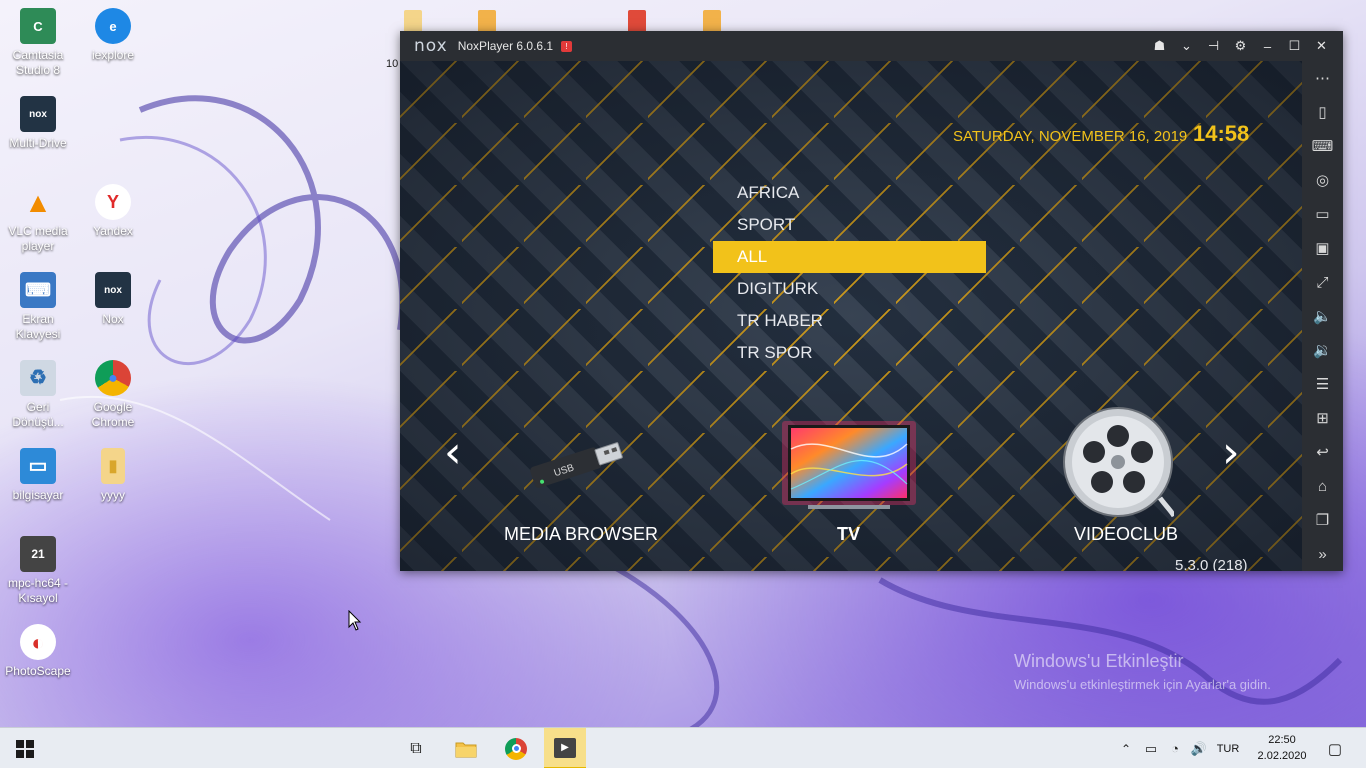 This screenshot has width=1366, height=768. Describe the element at coordinates (581, 534) in the screenshot. I see `tile-media-browser: MEDIA BROWSER` at that location.